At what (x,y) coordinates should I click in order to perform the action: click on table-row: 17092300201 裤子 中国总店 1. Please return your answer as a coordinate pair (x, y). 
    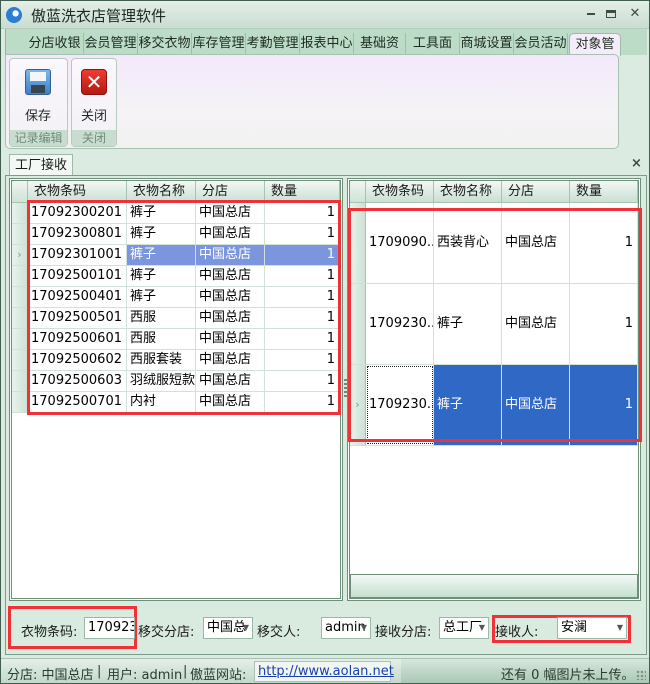
    Looking at the image, I should click on (176, 213).